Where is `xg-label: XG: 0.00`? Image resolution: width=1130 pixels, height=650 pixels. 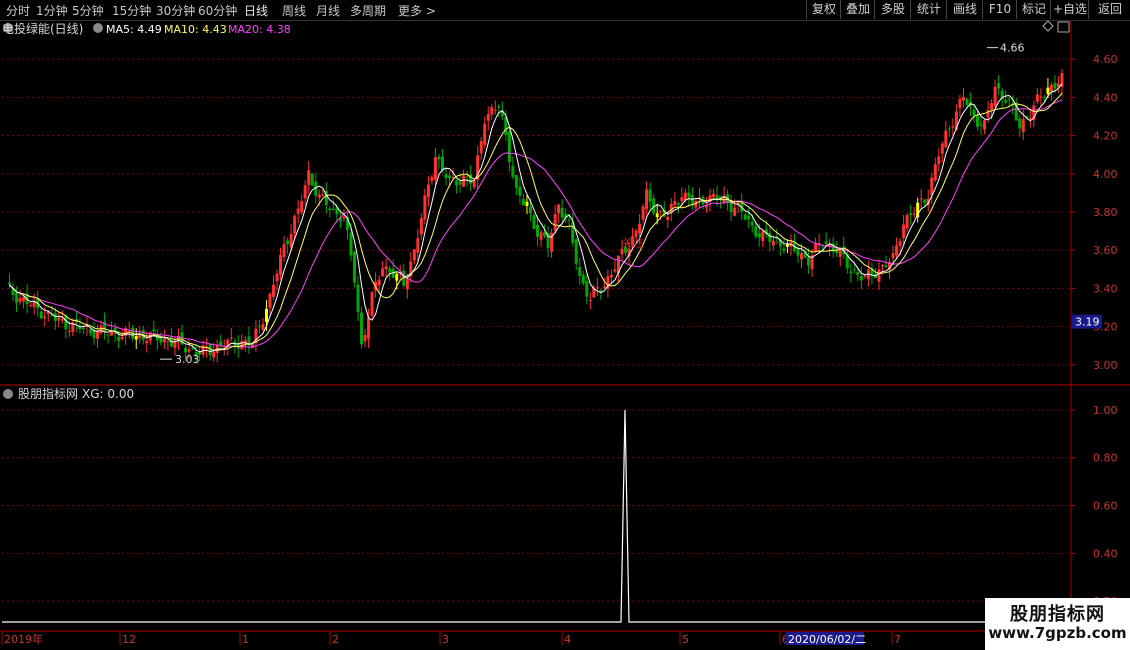
xg-label: XG: 0.00 is located at coordinates (108, 394).